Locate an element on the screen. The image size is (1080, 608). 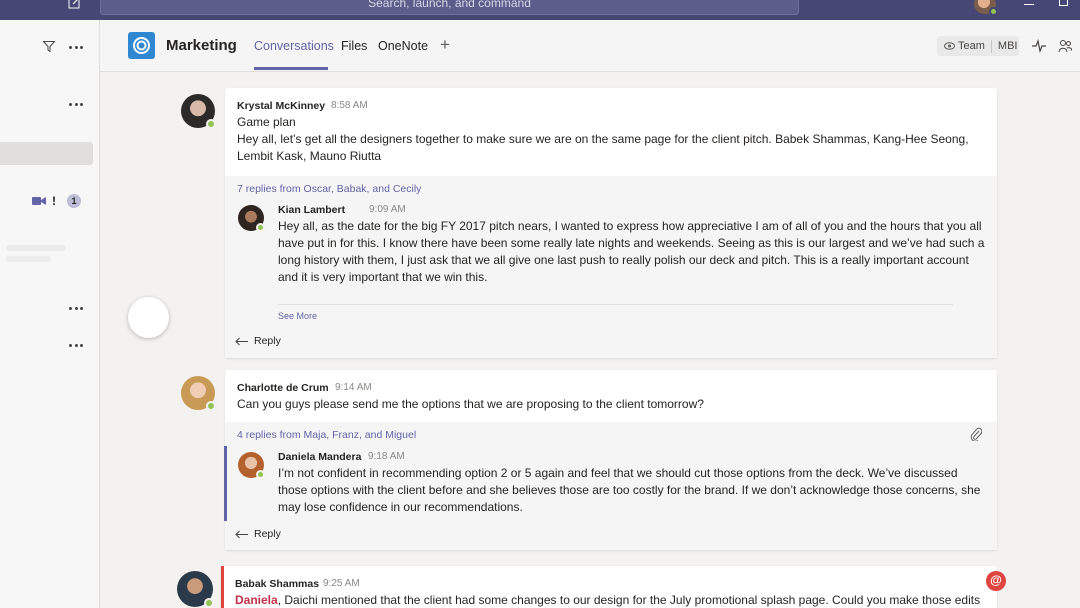
message-author: Charlotte de Crum is located at coordinates (283, 388).